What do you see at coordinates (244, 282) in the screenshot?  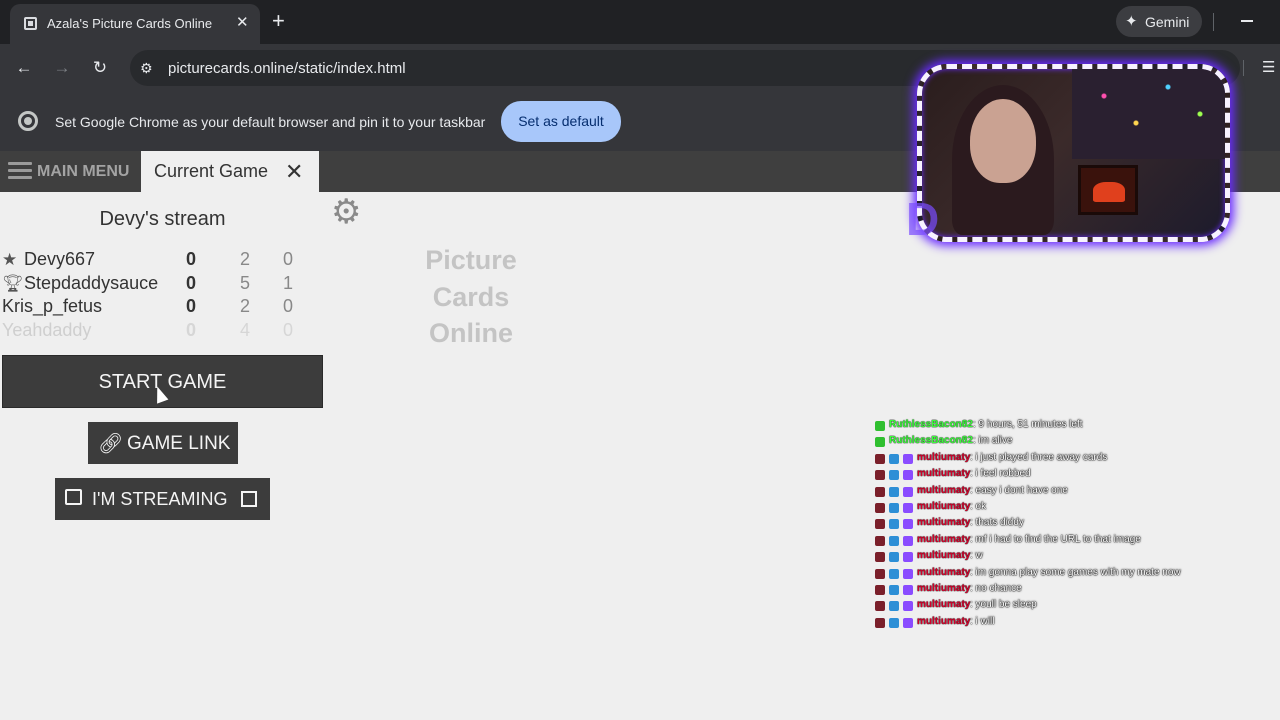 I see `player-stat: 5` at bounding box center [244, 282].